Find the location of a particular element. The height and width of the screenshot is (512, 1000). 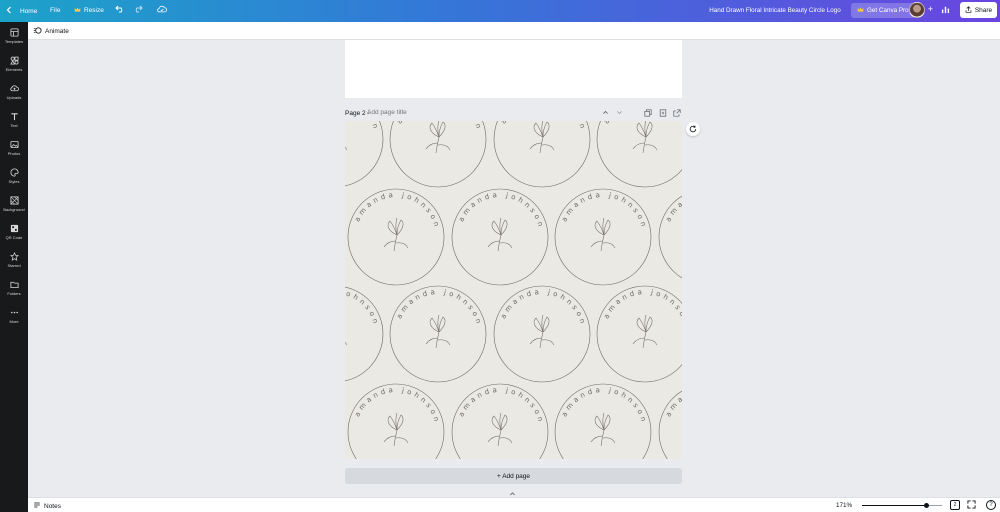

file-menu: File is located at coordinates (55, 10).